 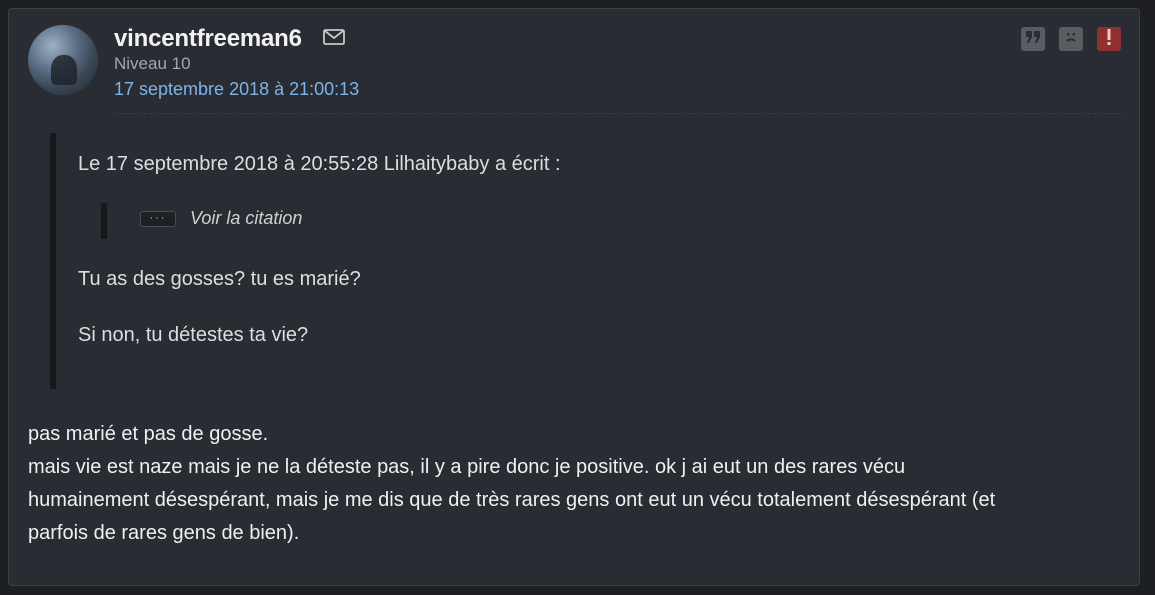 What do you see at coordinates (617, 113) in the screenshot?
I see `header-divider` at bounding box center [617, 113].